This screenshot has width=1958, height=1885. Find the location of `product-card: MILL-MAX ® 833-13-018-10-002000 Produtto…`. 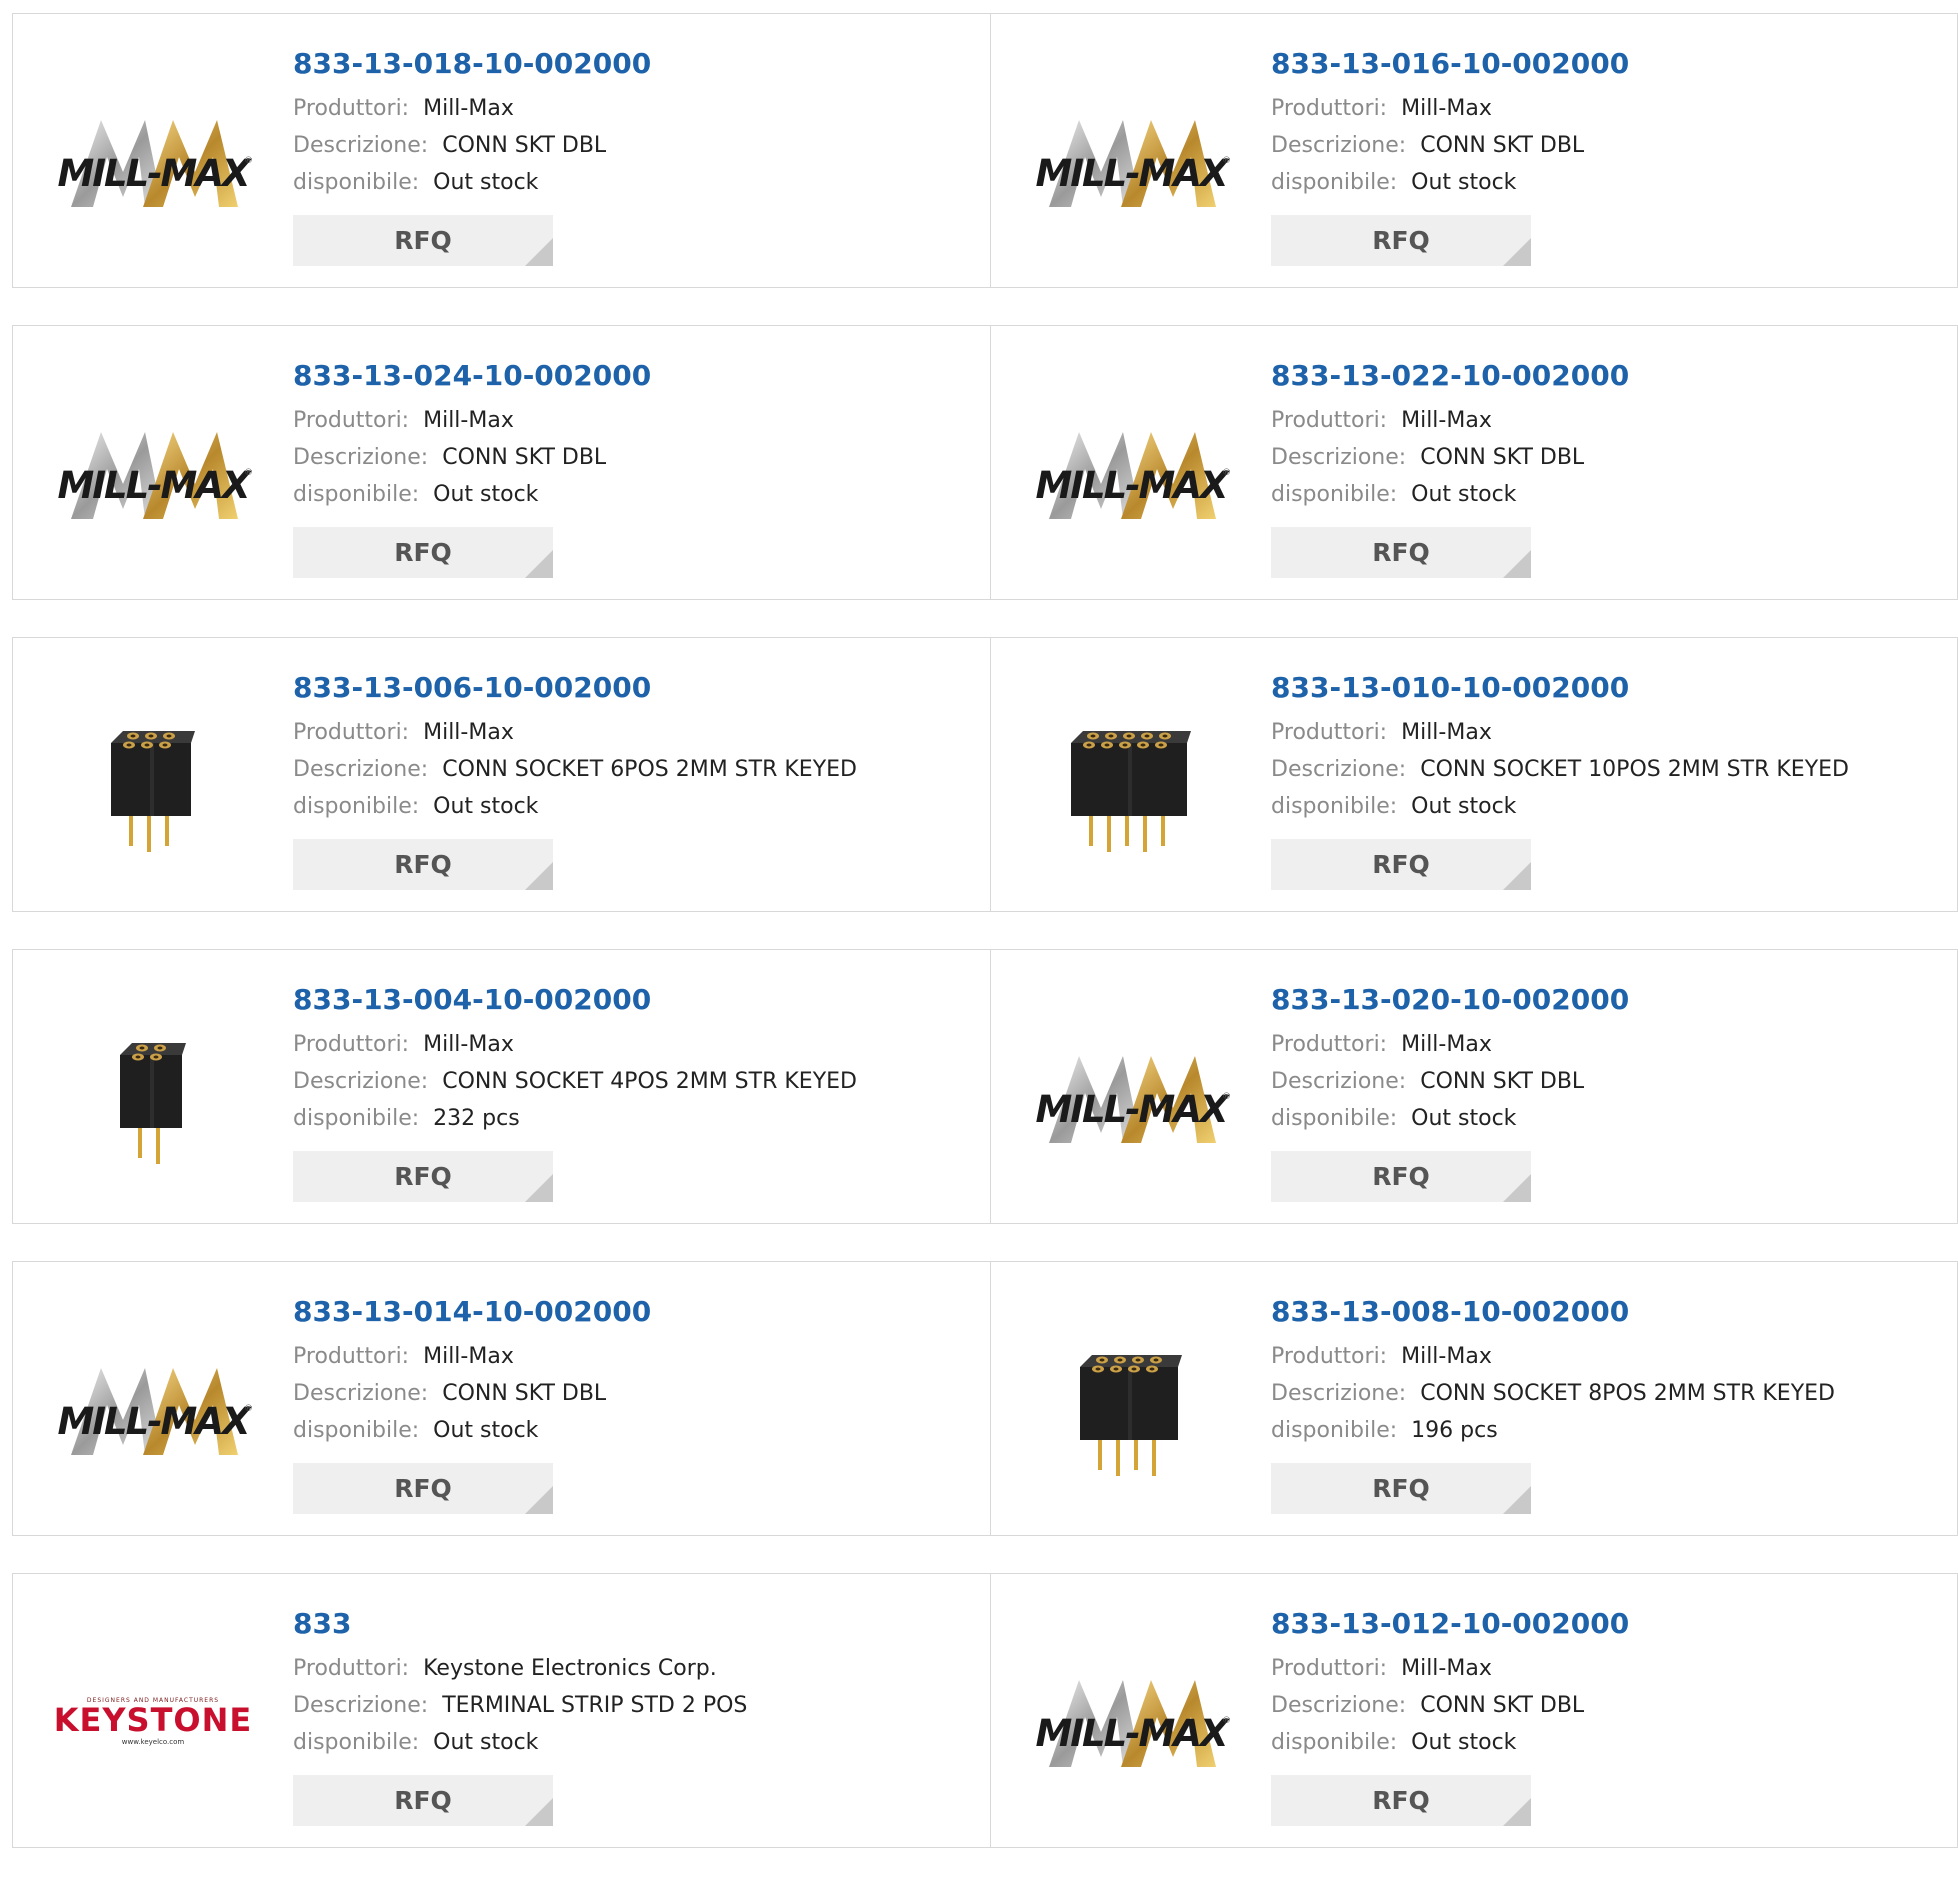

product-card: MILL-MAX ® 833-13-018-10-002000 Produtto… is located at coordinates (501, 150).